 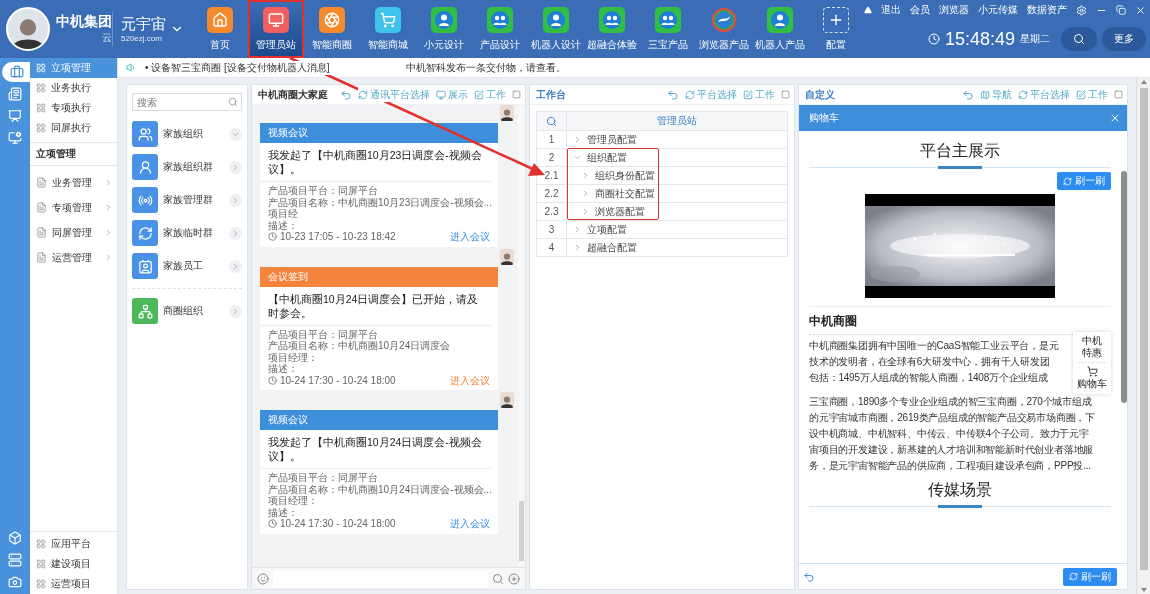 I want to click on top-link: 退出, so click(x=891, y=10).